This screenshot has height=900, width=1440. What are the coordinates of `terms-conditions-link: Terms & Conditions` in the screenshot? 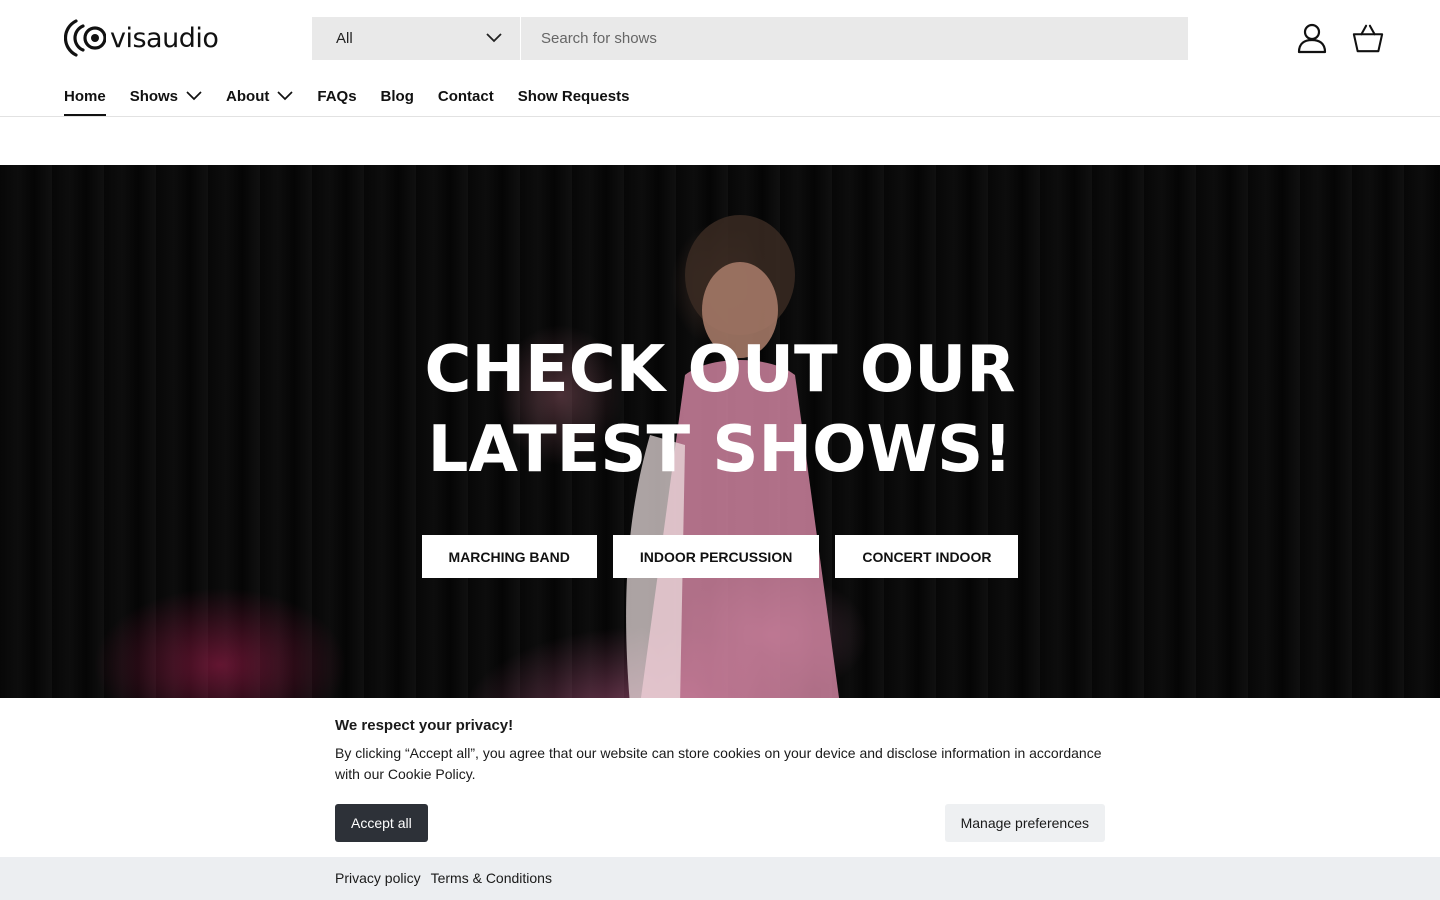 It's located at (491, 878).